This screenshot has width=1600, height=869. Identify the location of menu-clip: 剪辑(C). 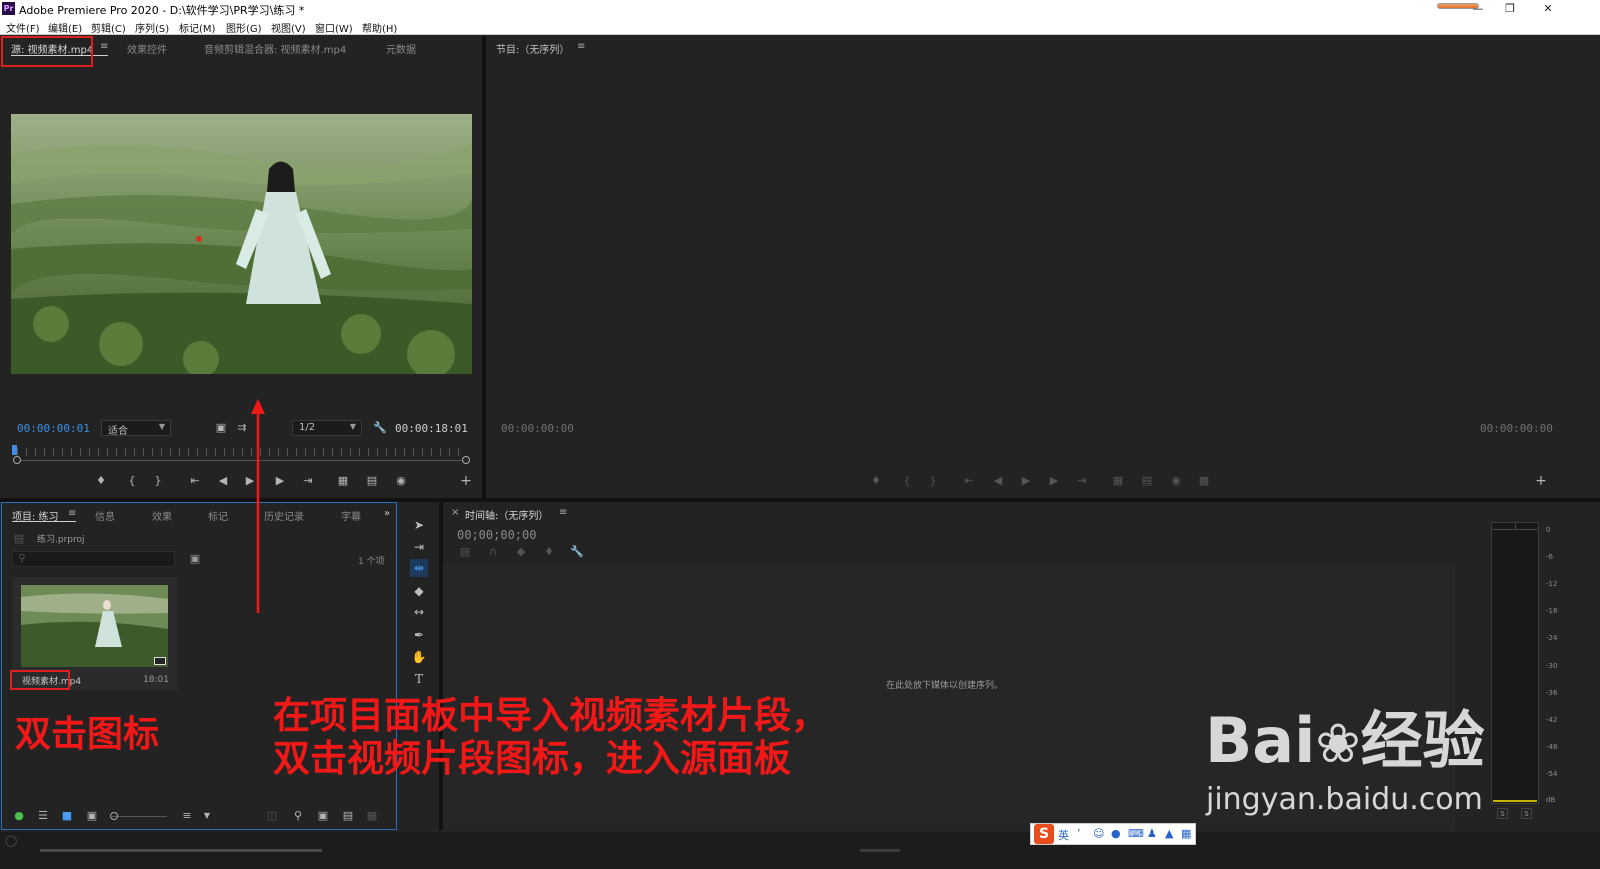
(108, 27).